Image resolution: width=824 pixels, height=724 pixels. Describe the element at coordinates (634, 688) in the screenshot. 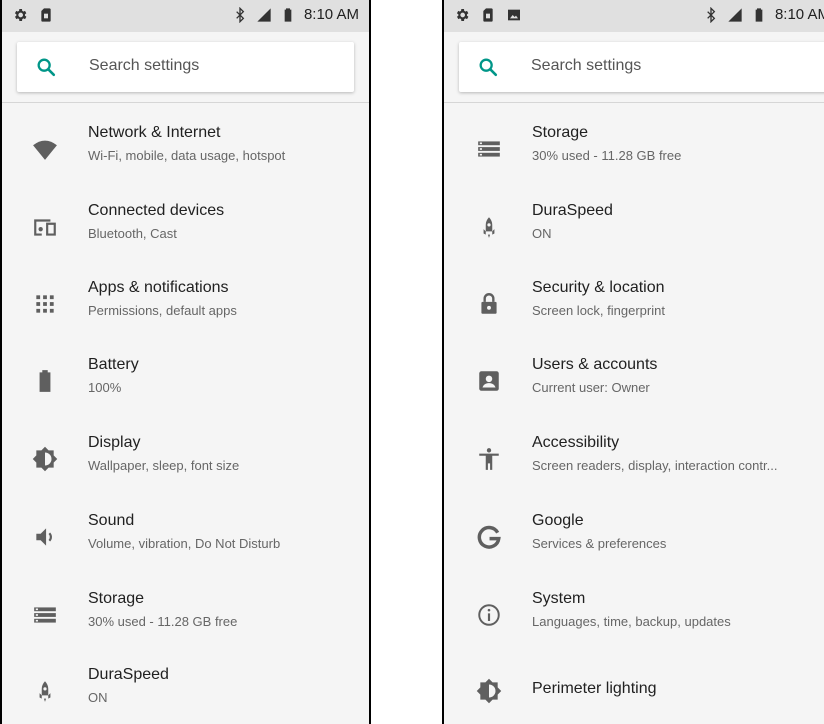

I see `settings-item-perimeter-lighting: Perimeter lighting` at that location.